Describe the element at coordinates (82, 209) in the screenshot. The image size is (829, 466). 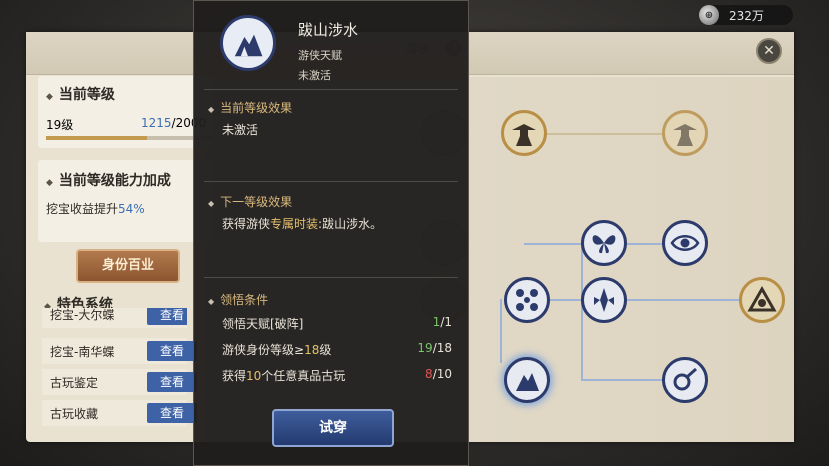
I see `ability-effect-label: 挖宝收益提升` at that location.